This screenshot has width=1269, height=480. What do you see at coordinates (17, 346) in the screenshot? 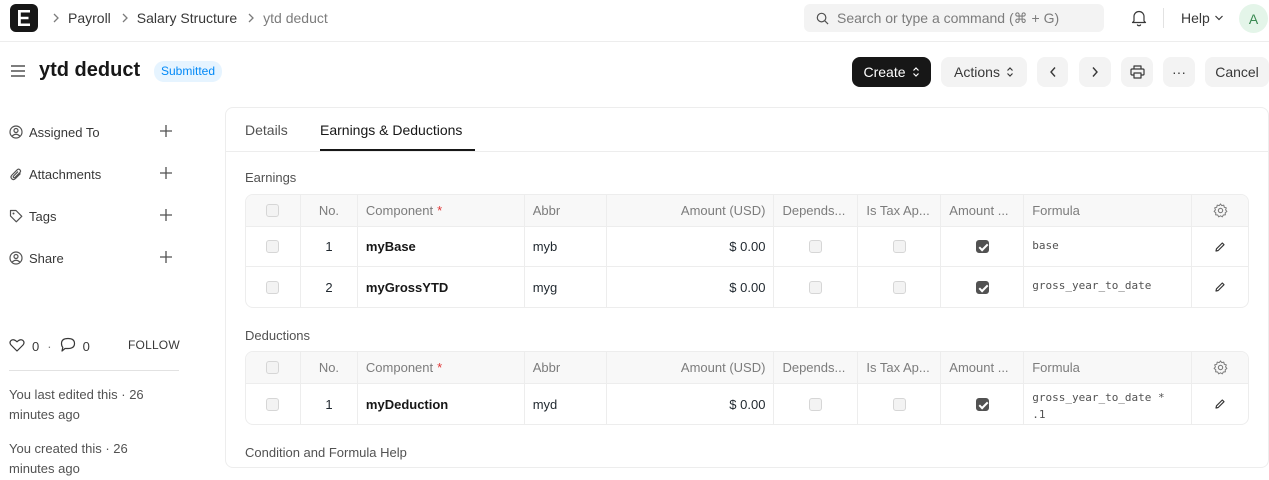
I see `heart-icon` at bounding box center [17, 346].